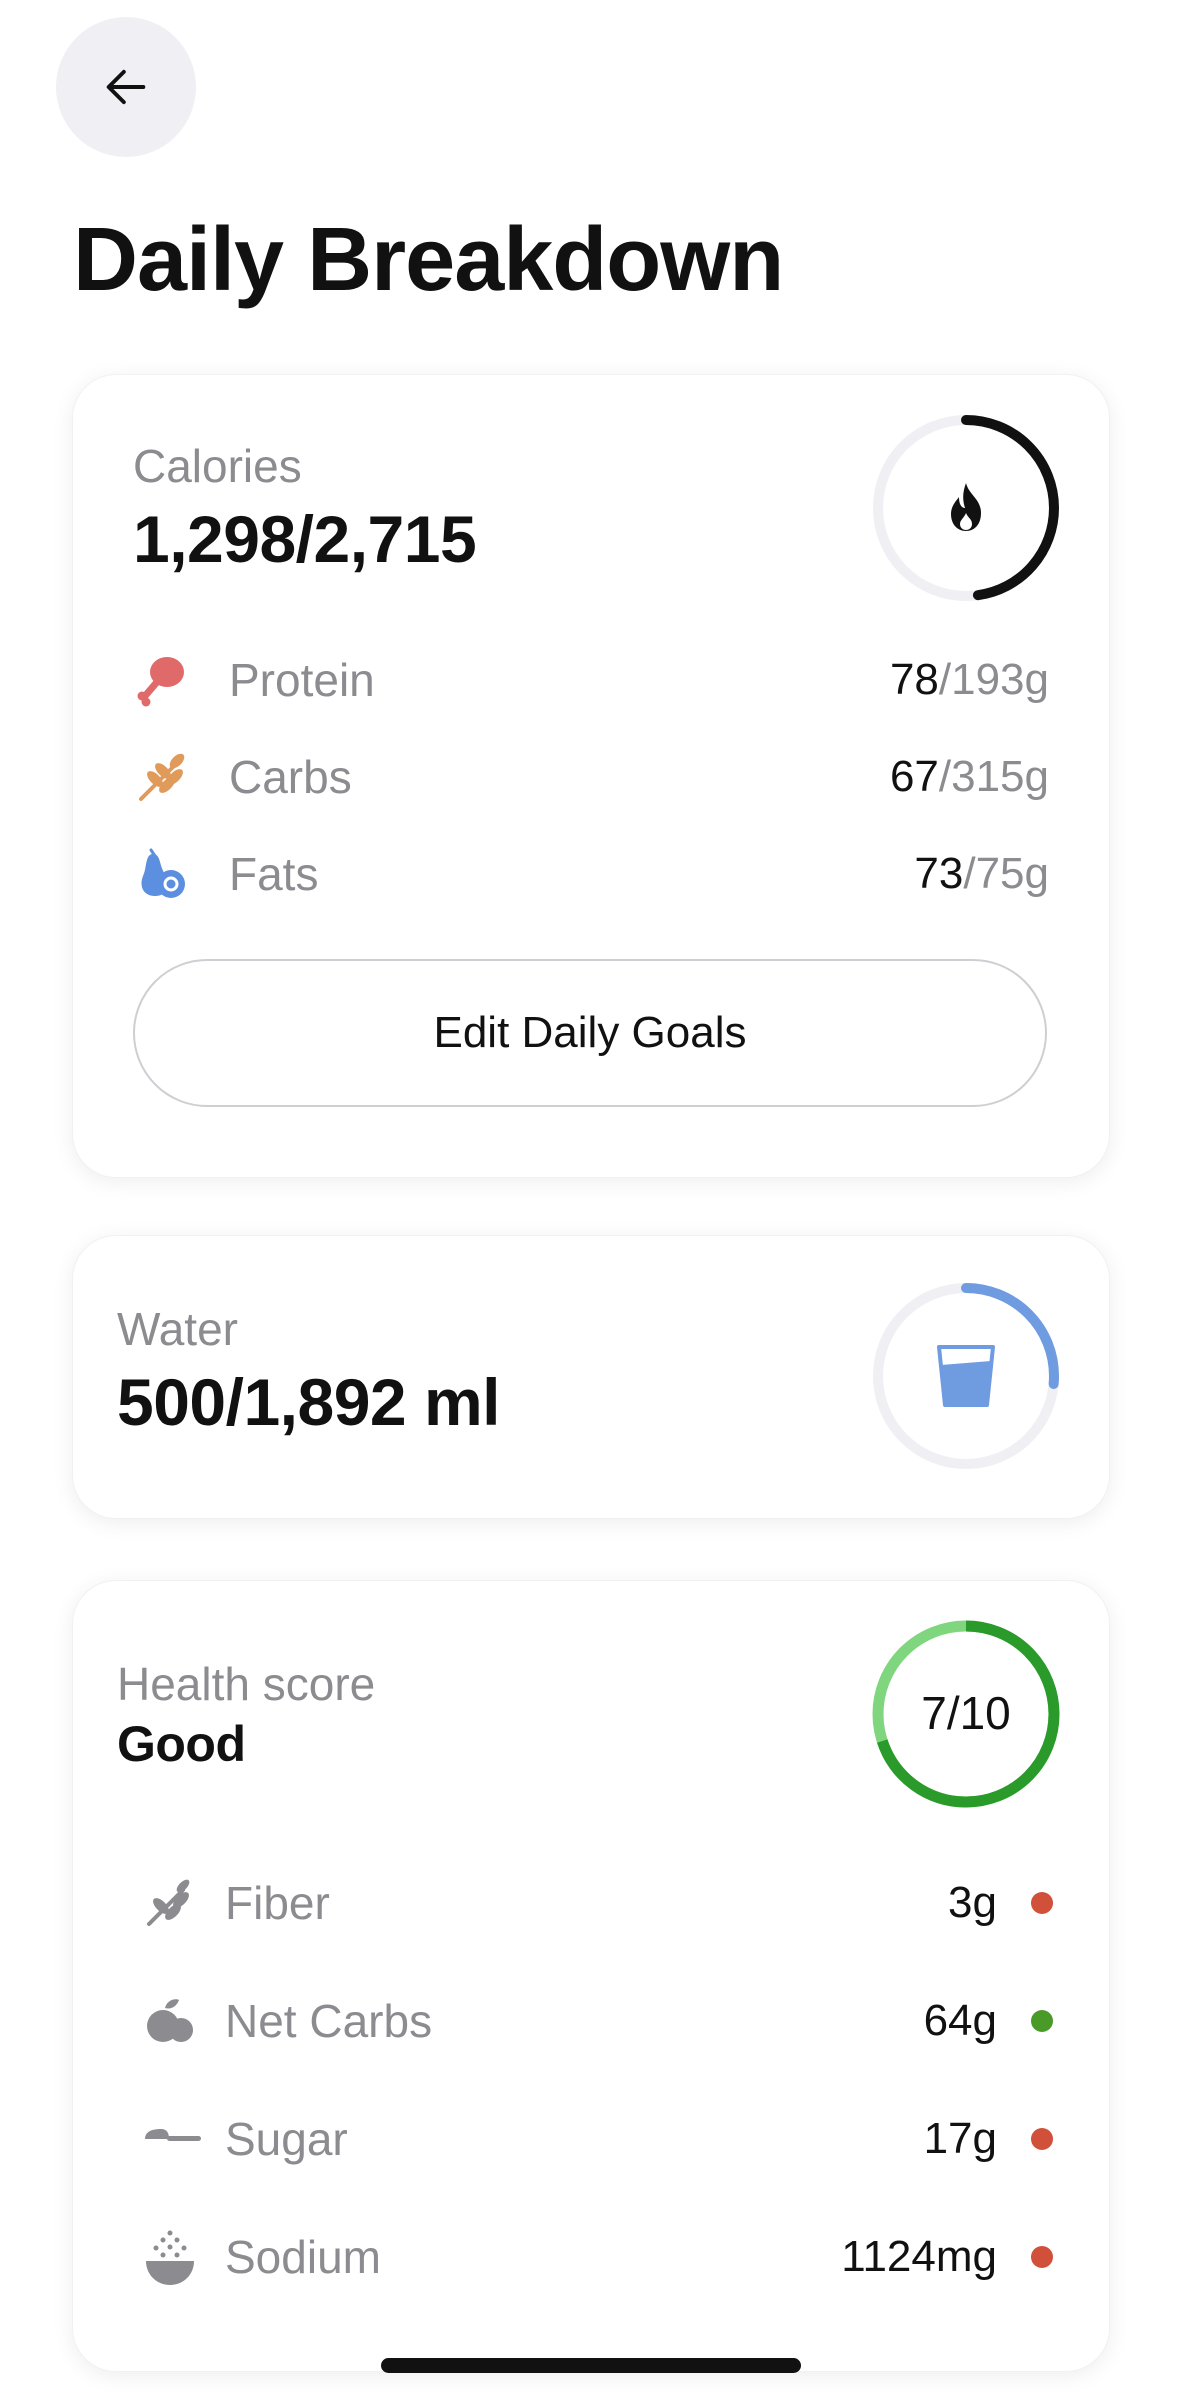  Describe the element at coordinates (274, 874) in the screenshot. I see `macro-label: Fats` at that location.